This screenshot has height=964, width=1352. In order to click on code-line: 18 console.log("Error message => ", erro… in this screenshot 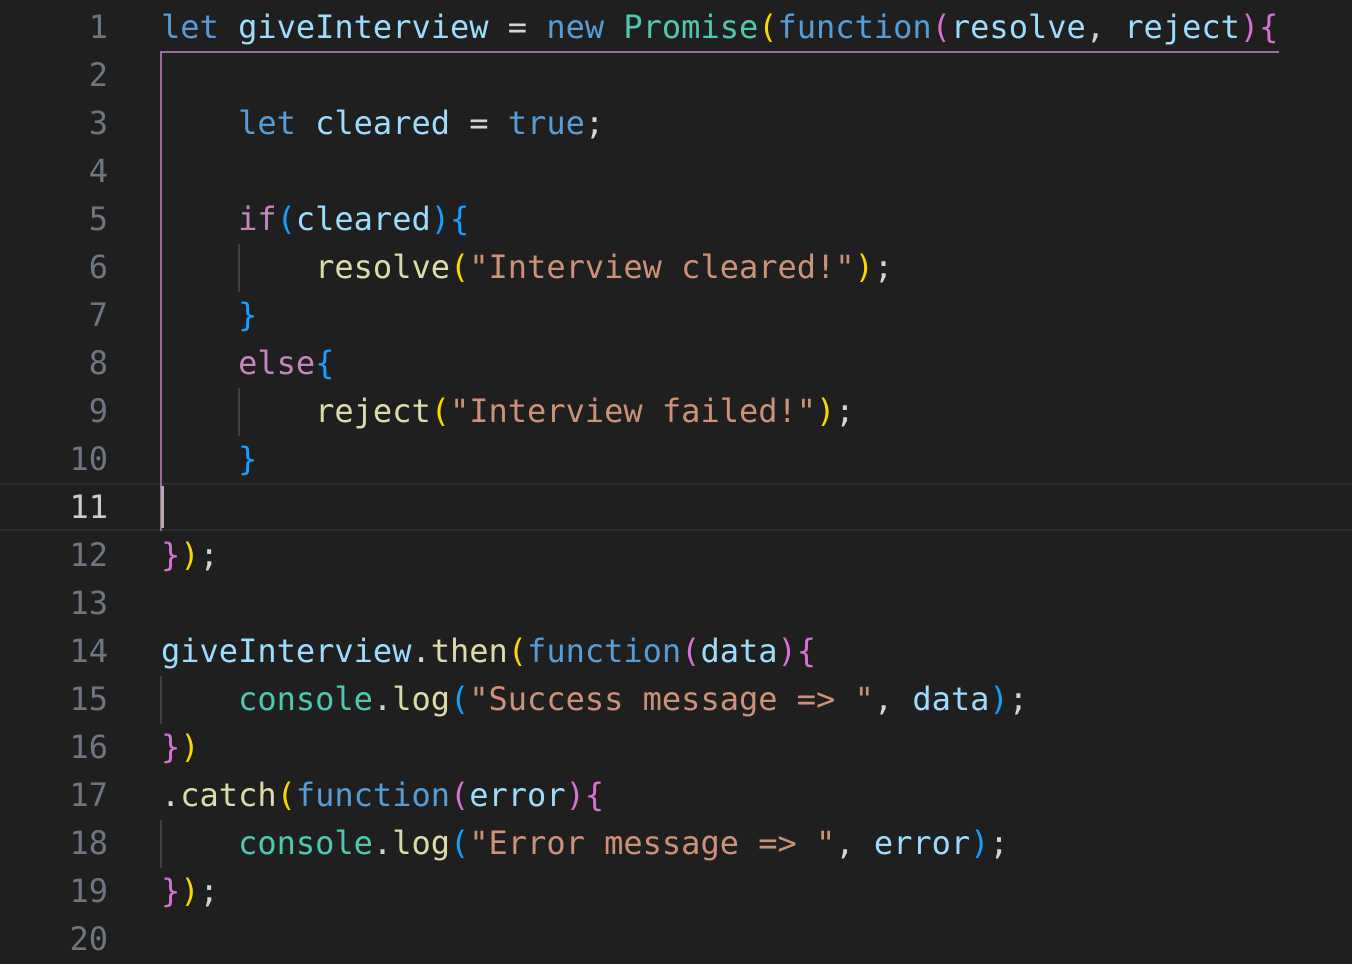, I will do `click(676, 843)`.